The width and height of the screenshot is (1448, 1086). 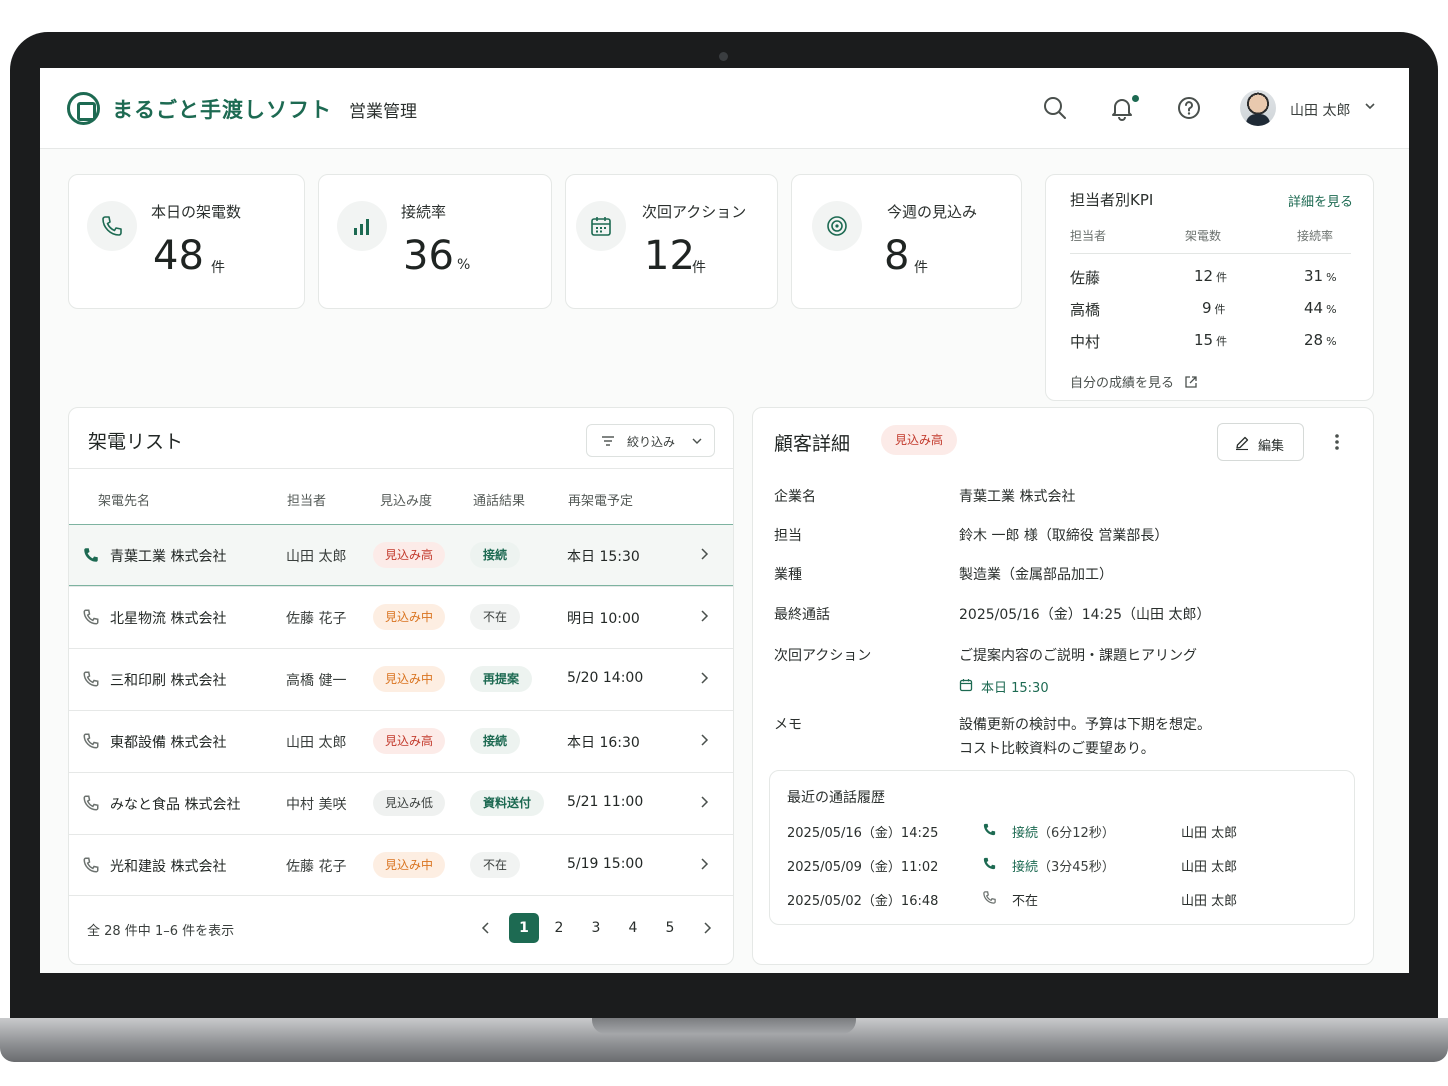 What do you see at coordinates (802, 615) in the screenshot?
I see `field-label: 最終通話` at bounding box center [802, 615].